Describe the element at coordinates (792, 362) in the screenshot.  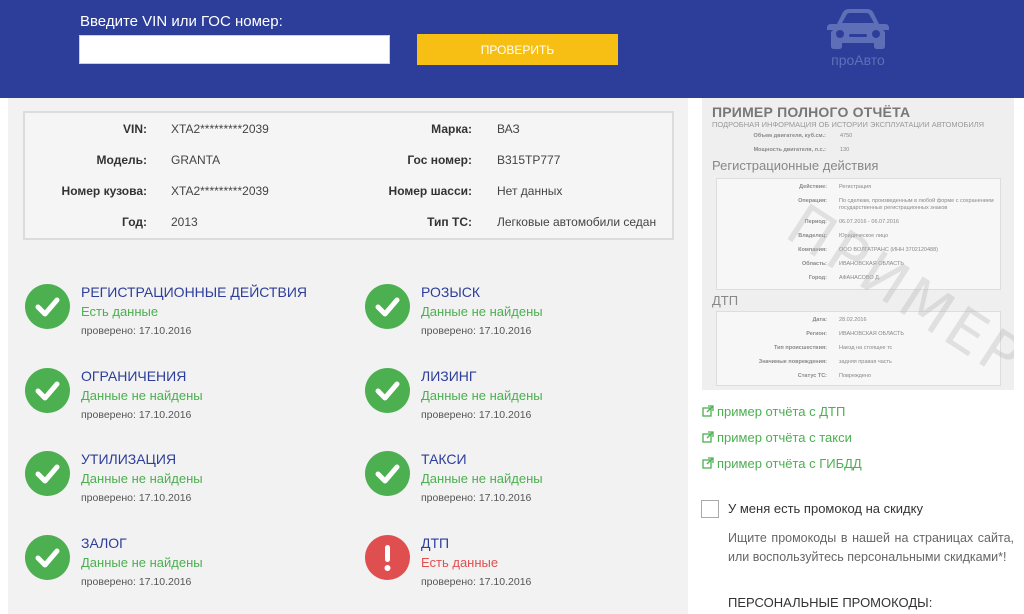
I see `sample-field-label: Значимые повреждения:` at that location.